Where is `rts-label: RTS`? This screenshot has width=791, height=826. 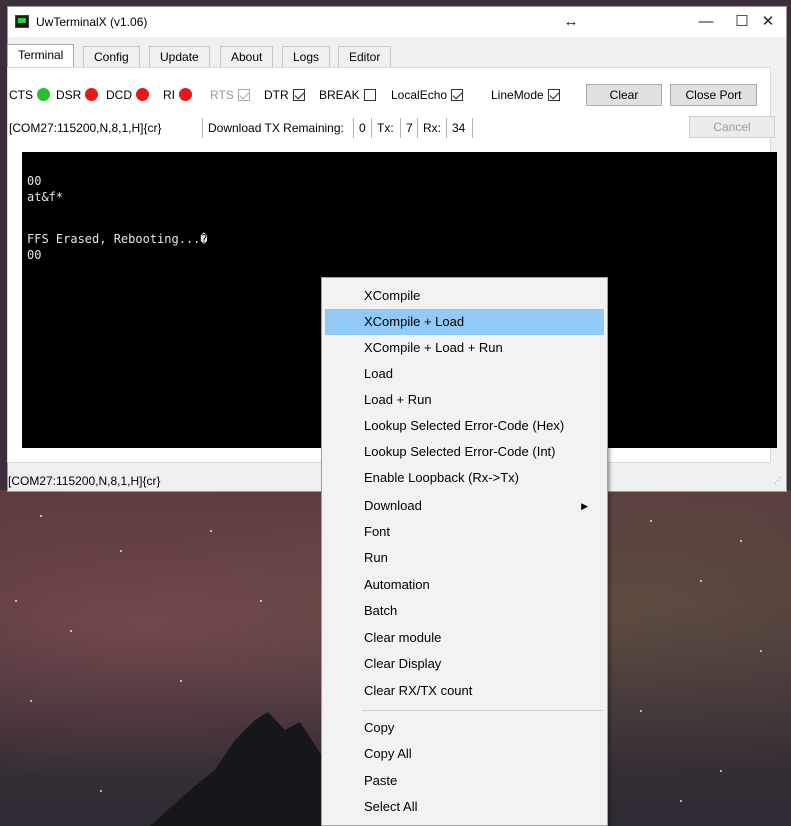 rts-label: RTS is located at coordinates (222, 95).